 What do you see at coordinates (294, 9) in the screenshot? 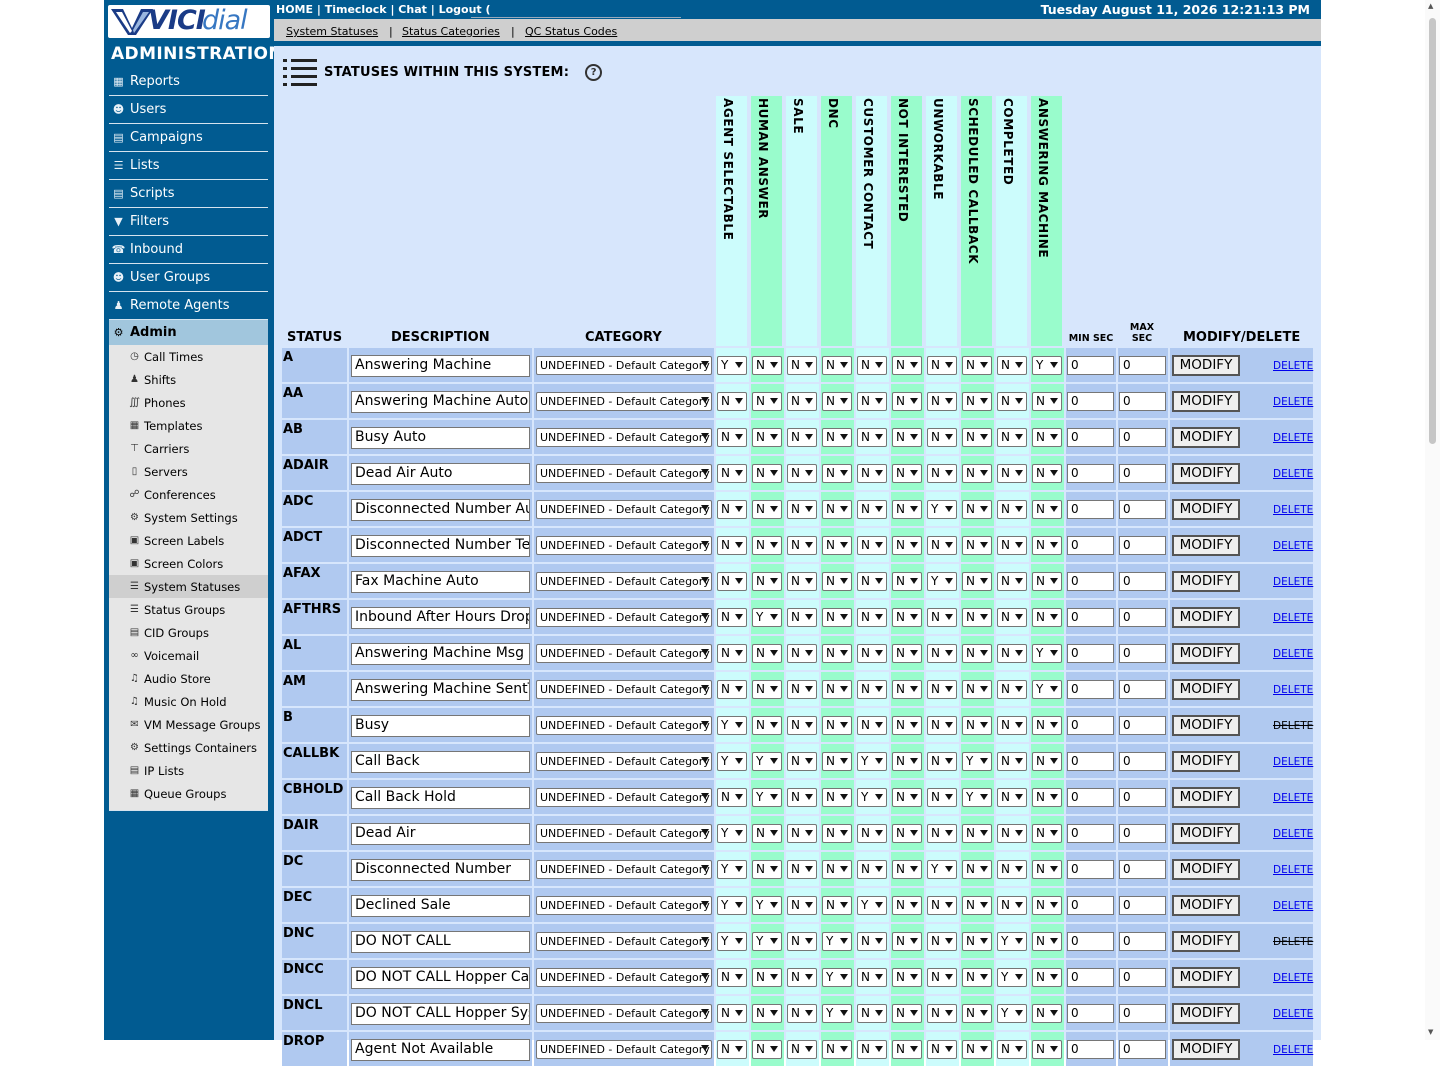
I see `home-link: HOME` at bounding box center [294, 9].